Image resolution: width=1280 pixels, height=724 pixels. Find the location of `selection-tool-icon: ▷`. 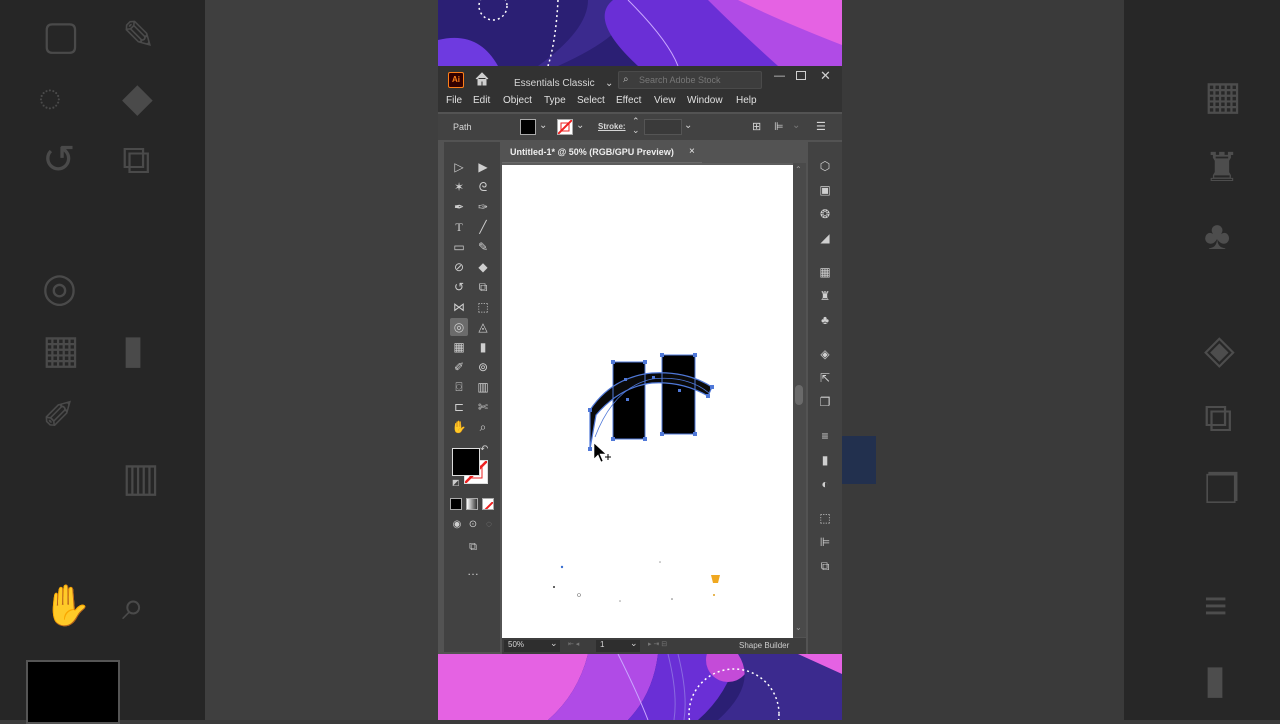

selection-tool-icon: ▷ is located at coordinates (459, 167).